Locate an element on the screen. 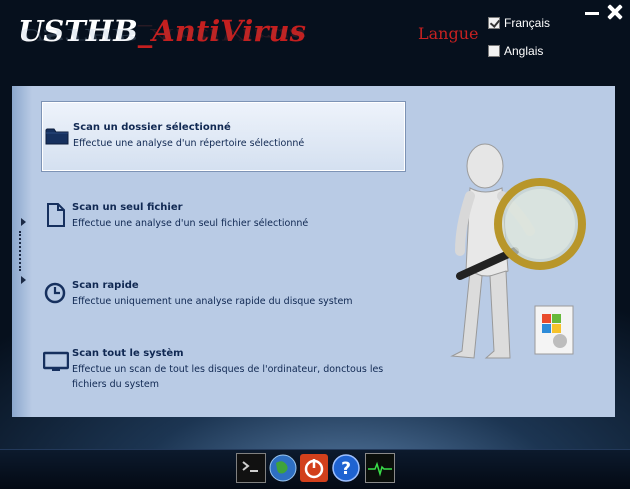 Image resolution: width=630 pixels, height=489 pixels. language-option-label: Français is located at coordinates (527, 23).